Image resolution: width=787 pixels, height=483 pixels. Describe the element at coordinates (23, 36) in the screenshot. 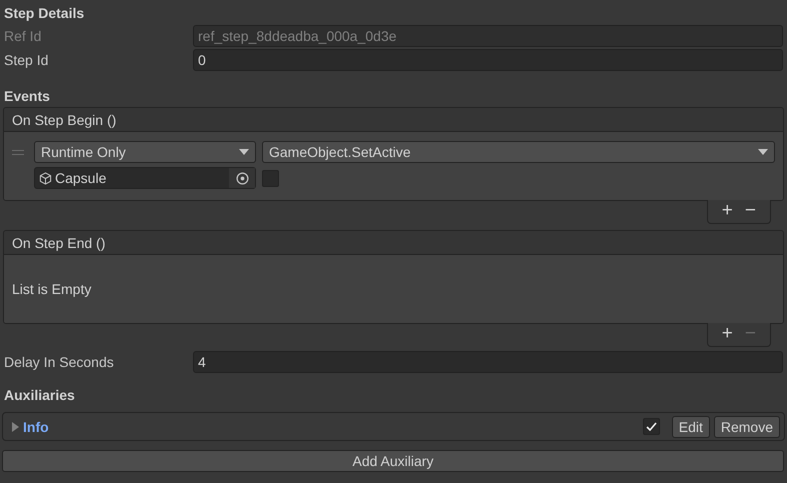

I see `field-label: Ref Id` at that location.